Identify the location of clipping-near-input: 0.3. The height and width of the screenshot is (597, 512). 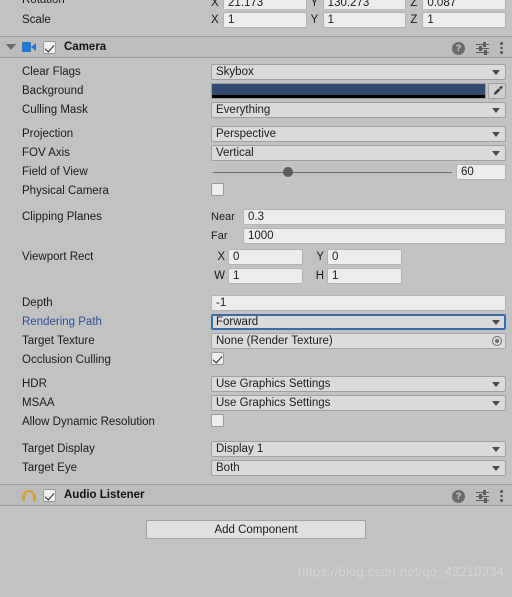
(374, 216).